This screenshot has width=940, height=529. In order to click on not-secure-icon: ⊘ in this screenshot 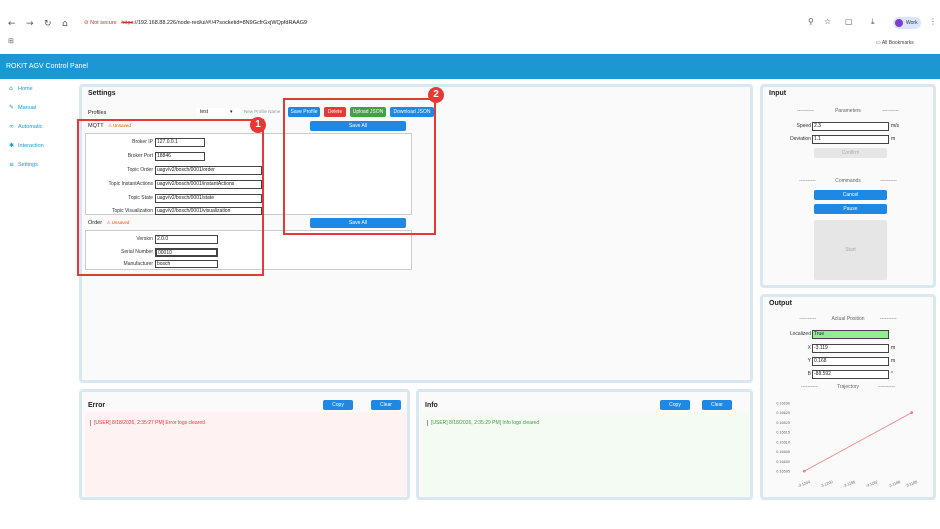, I will do `click(86, 23)`.